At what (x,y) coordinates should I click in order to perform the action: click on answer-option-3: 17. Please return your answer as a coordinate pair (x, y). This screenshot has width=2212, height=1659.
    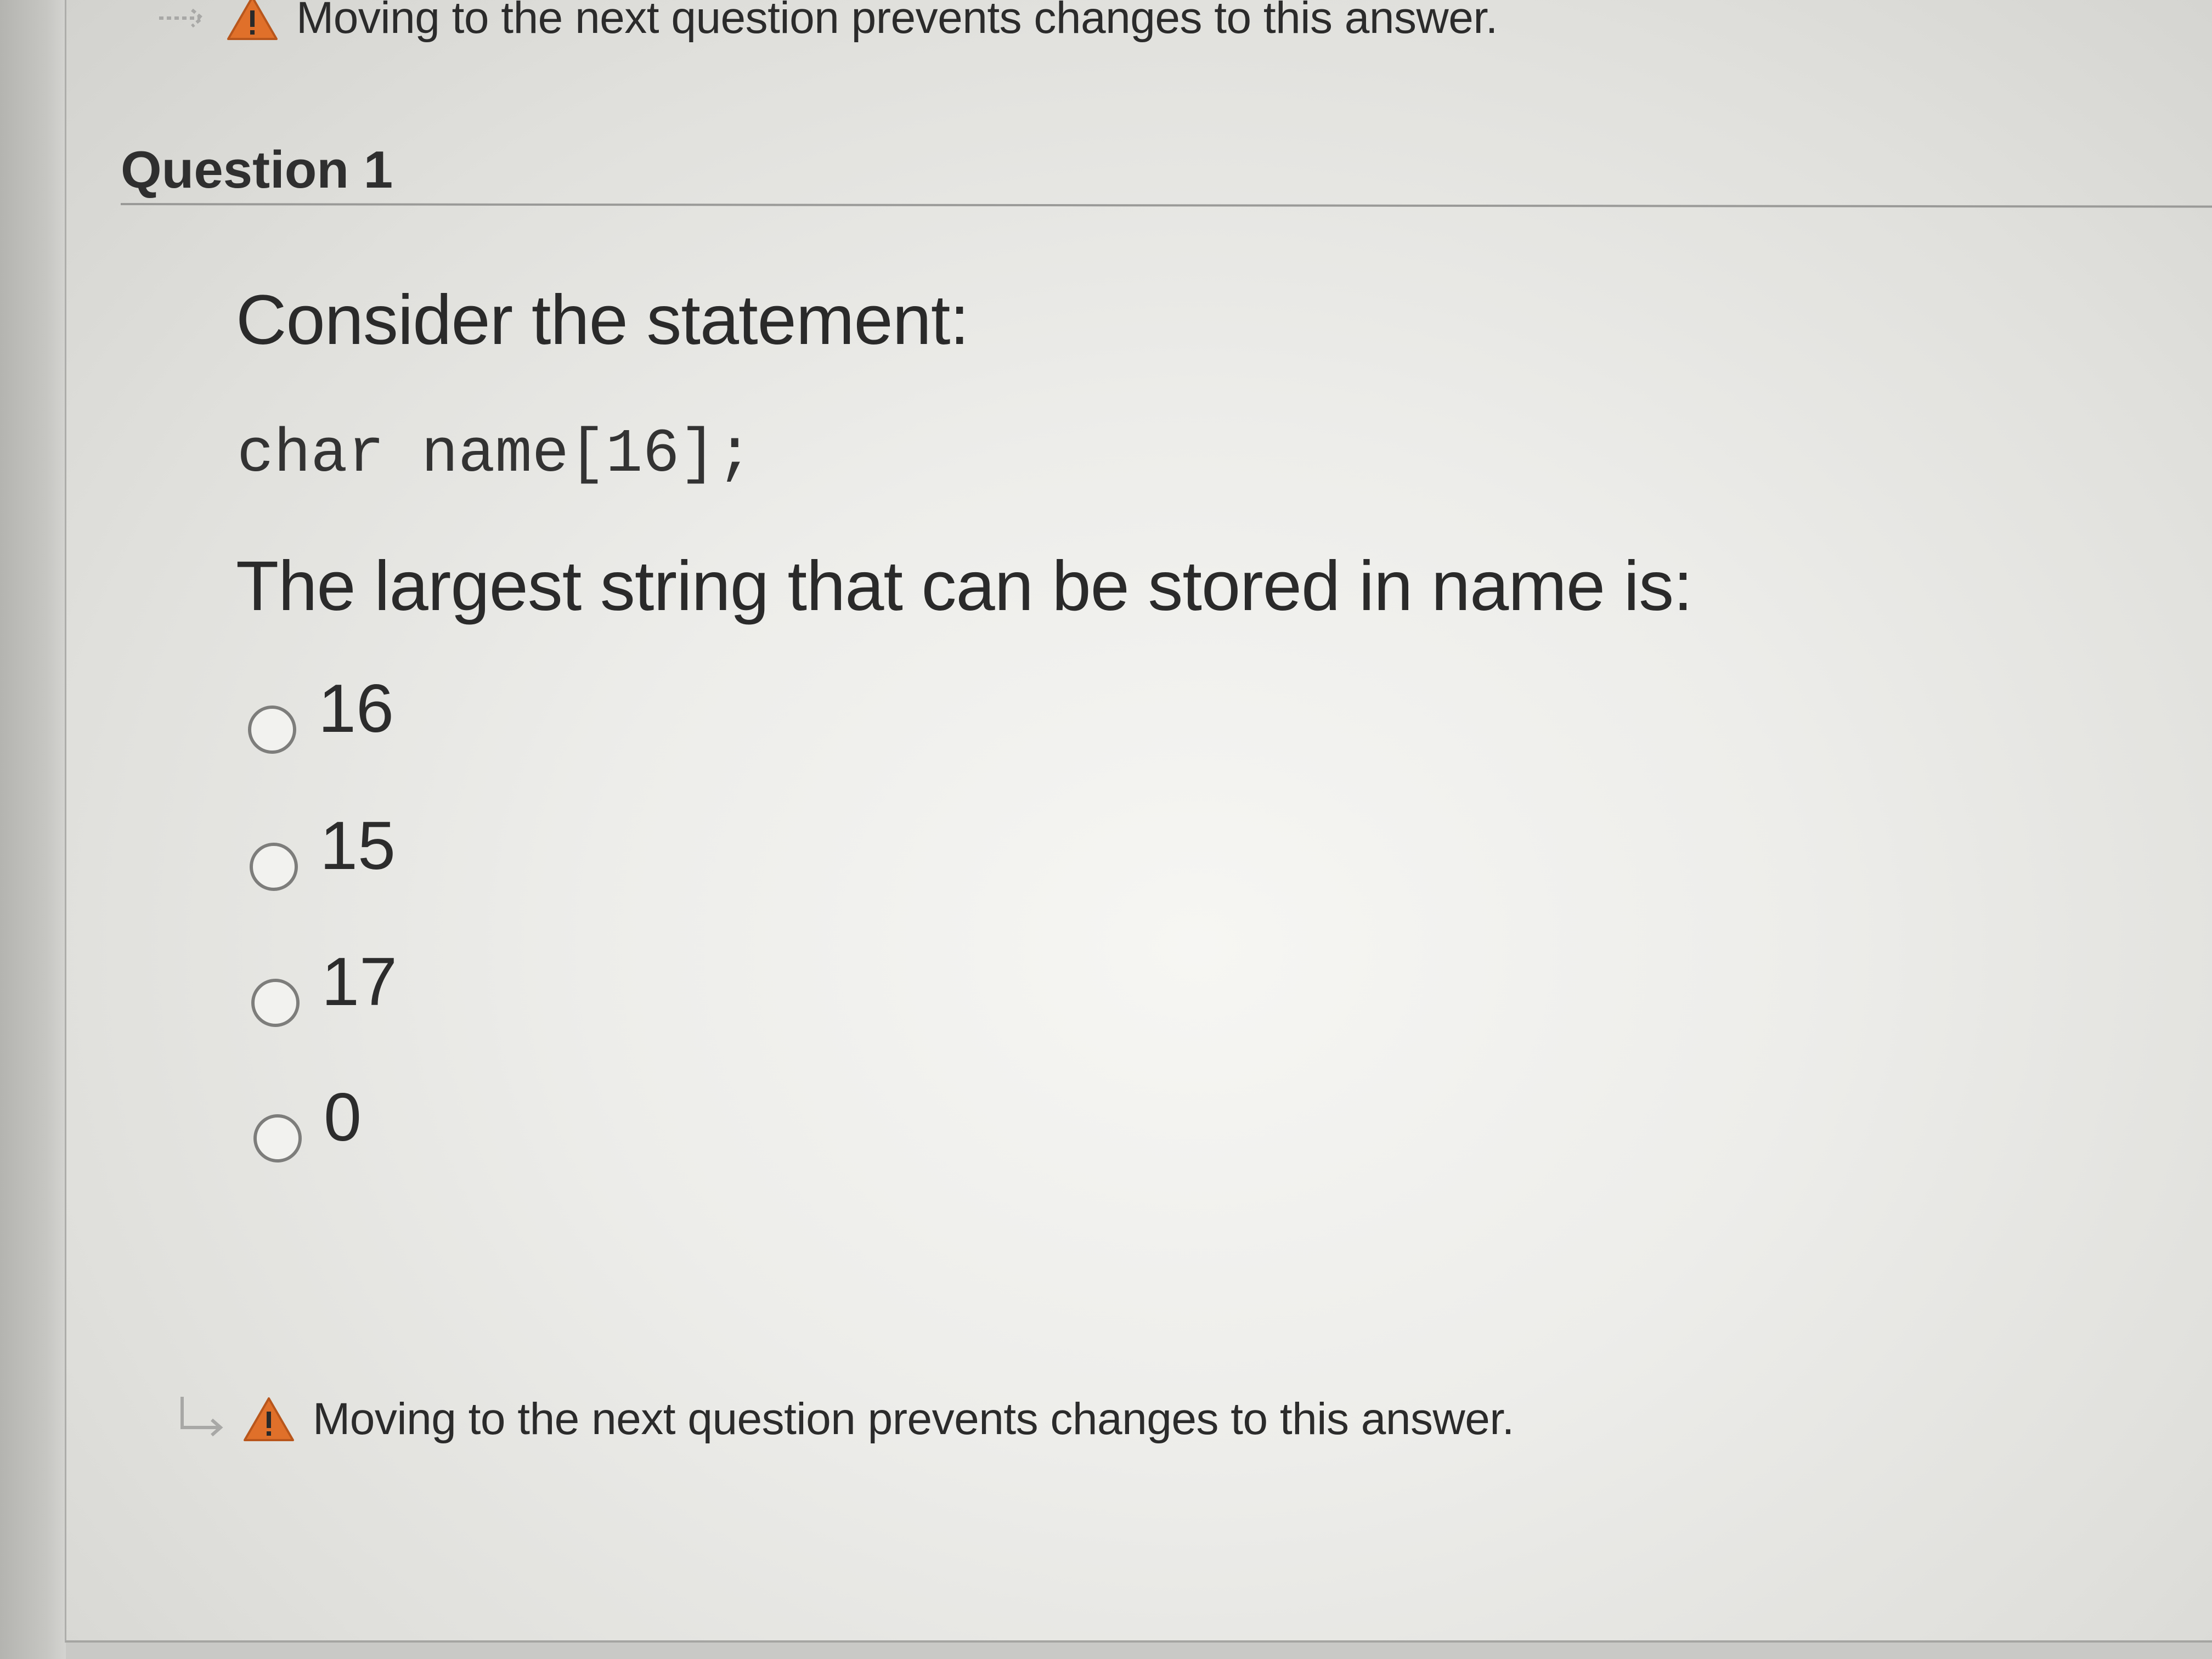
    Looking at the image, I should click on (324, 988).